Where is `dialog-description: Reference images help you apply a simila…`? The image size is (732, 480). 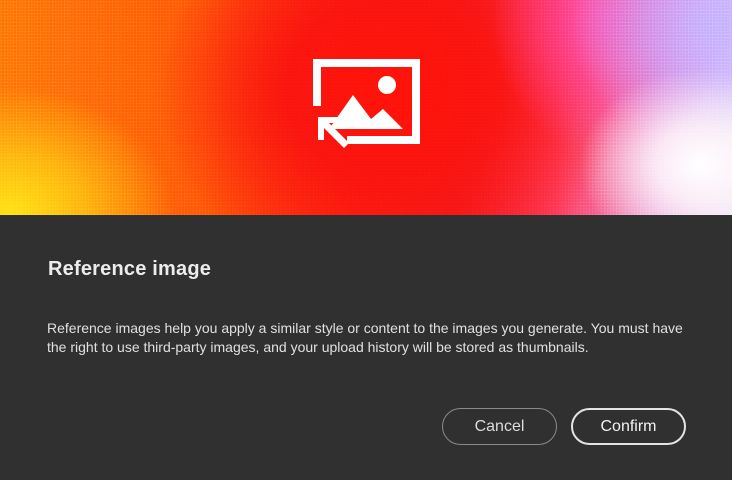
dialog-description: Reference images help you apply a simila… is located at coordinates (365, 337).